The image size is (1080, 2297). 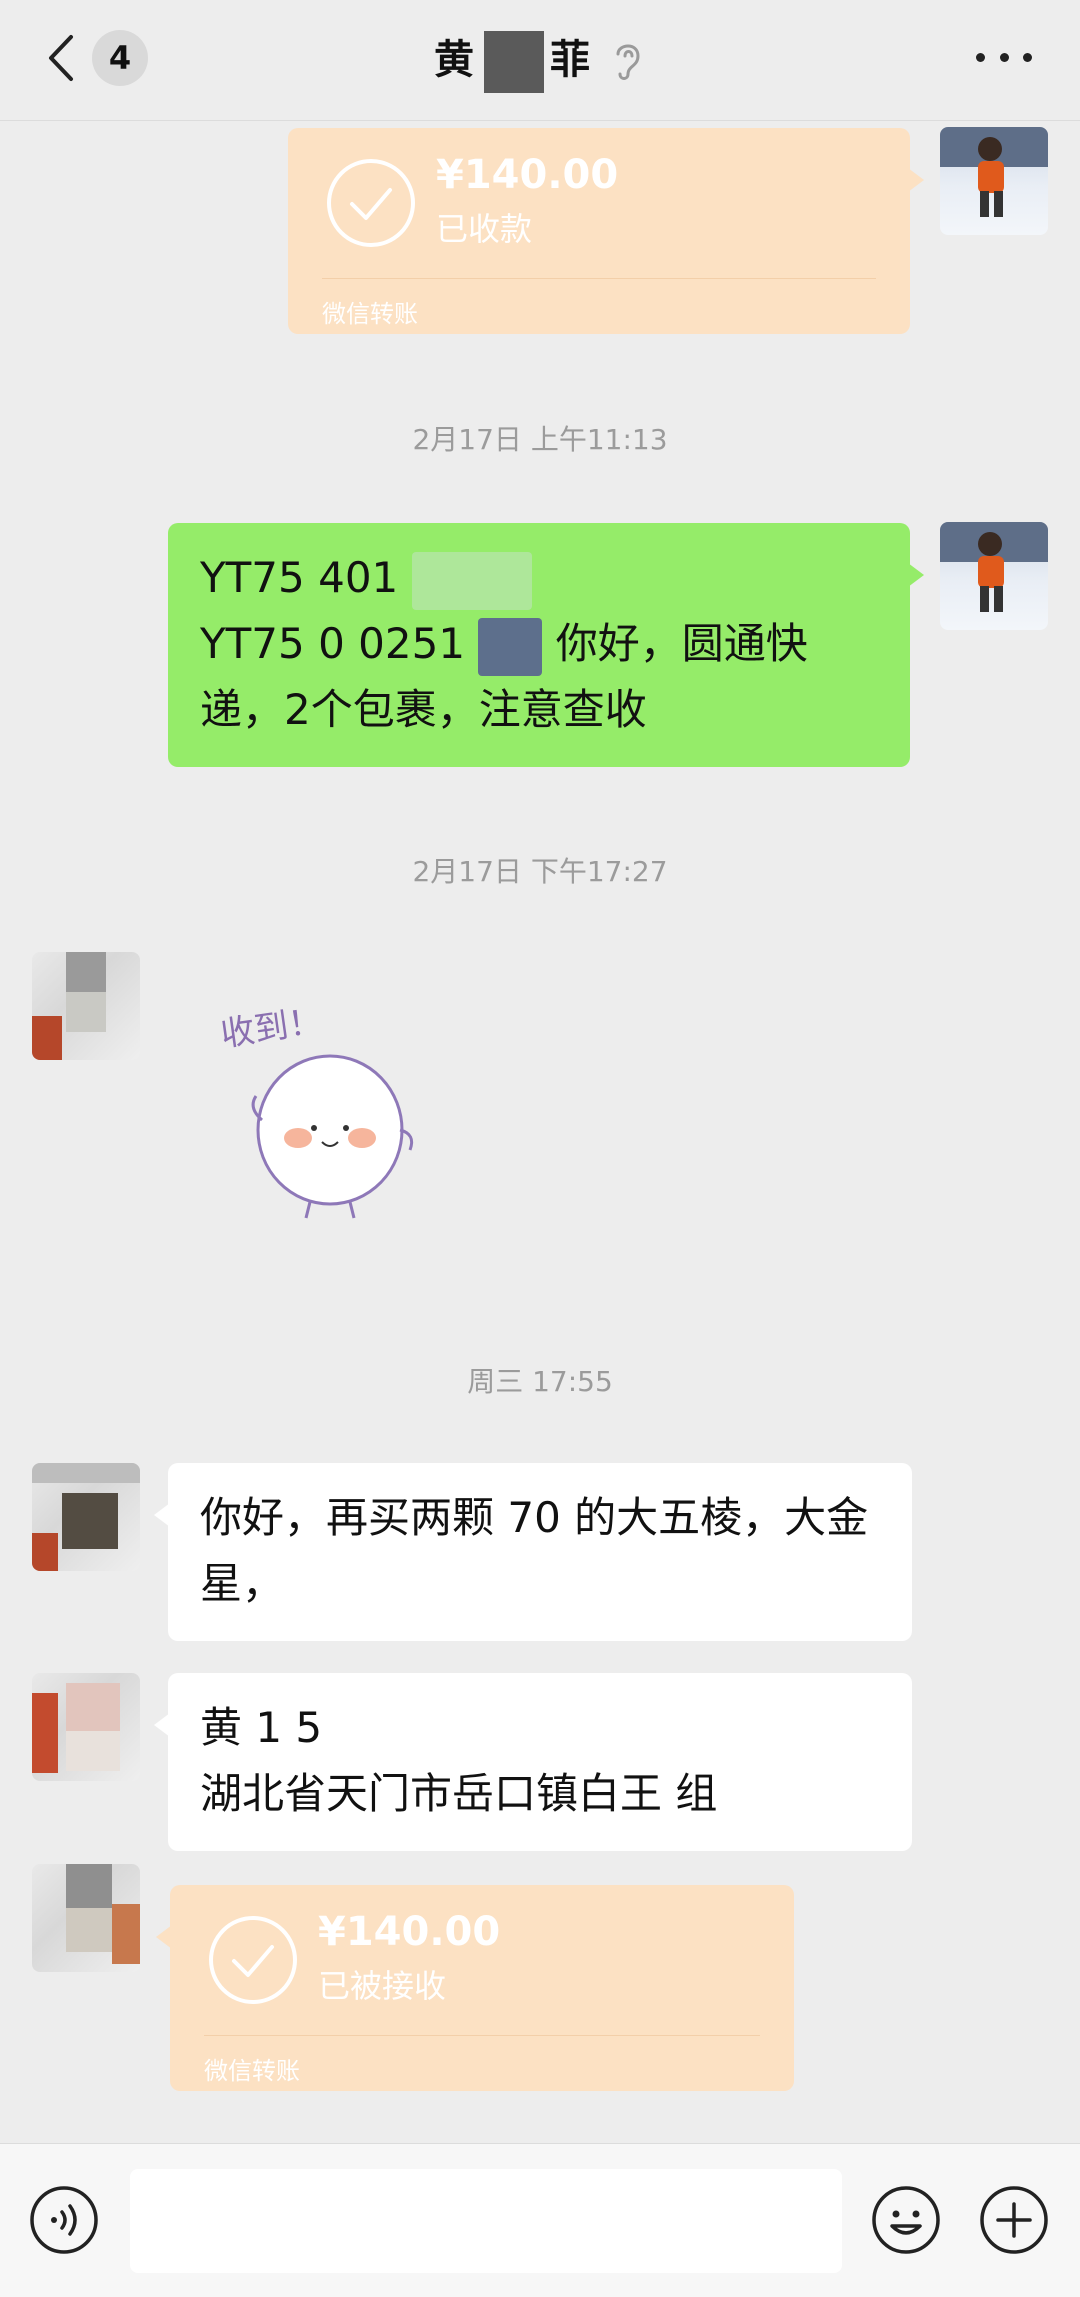 I want to click on address-line-2: 湖北省天门市岳口镇白王 组, so click(x=459, y=1793).